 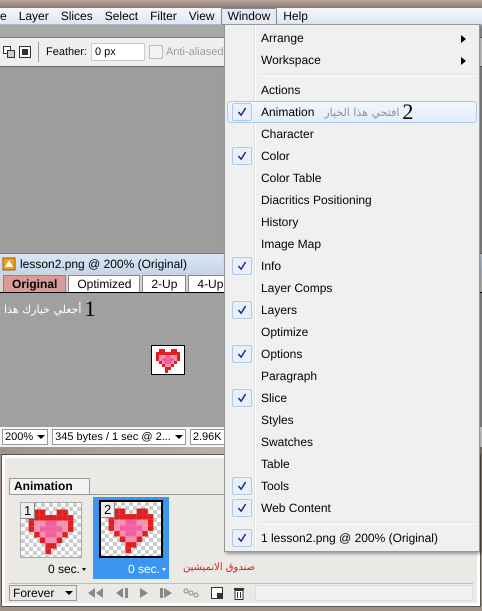 What do you see at coordinates (43, 593) in the screenshot?
I see `loop-dropdown: Forever` at bounding box center [43, 593].